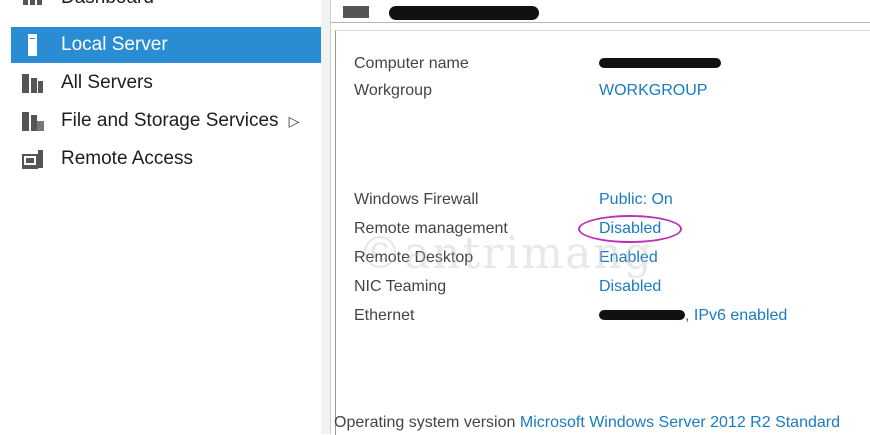 This screenshot has height=435, width=870. I want to click on header-icon, so click(356, 12).